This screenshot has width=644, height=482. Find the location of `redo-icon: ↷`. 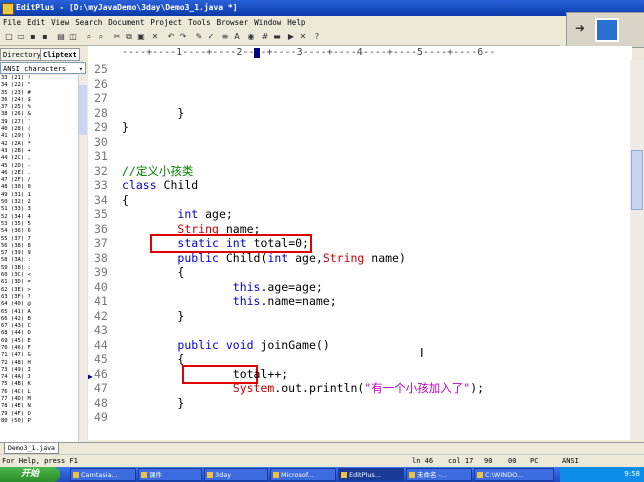

redo-icon: ↷ is located at coordinates (183, 37).